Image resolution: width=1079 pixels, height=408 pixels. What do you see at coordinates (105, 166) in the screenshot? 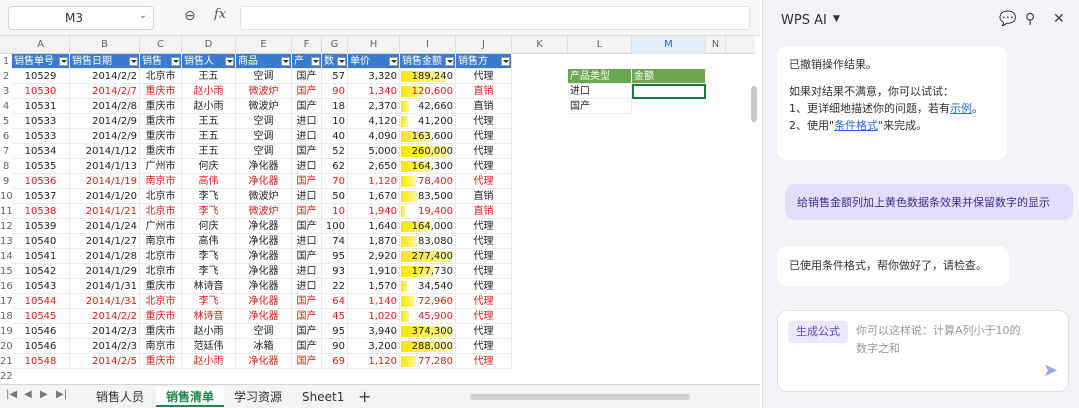
I see `cell-date: 2014/1/13` at bounding box center [105, 166].